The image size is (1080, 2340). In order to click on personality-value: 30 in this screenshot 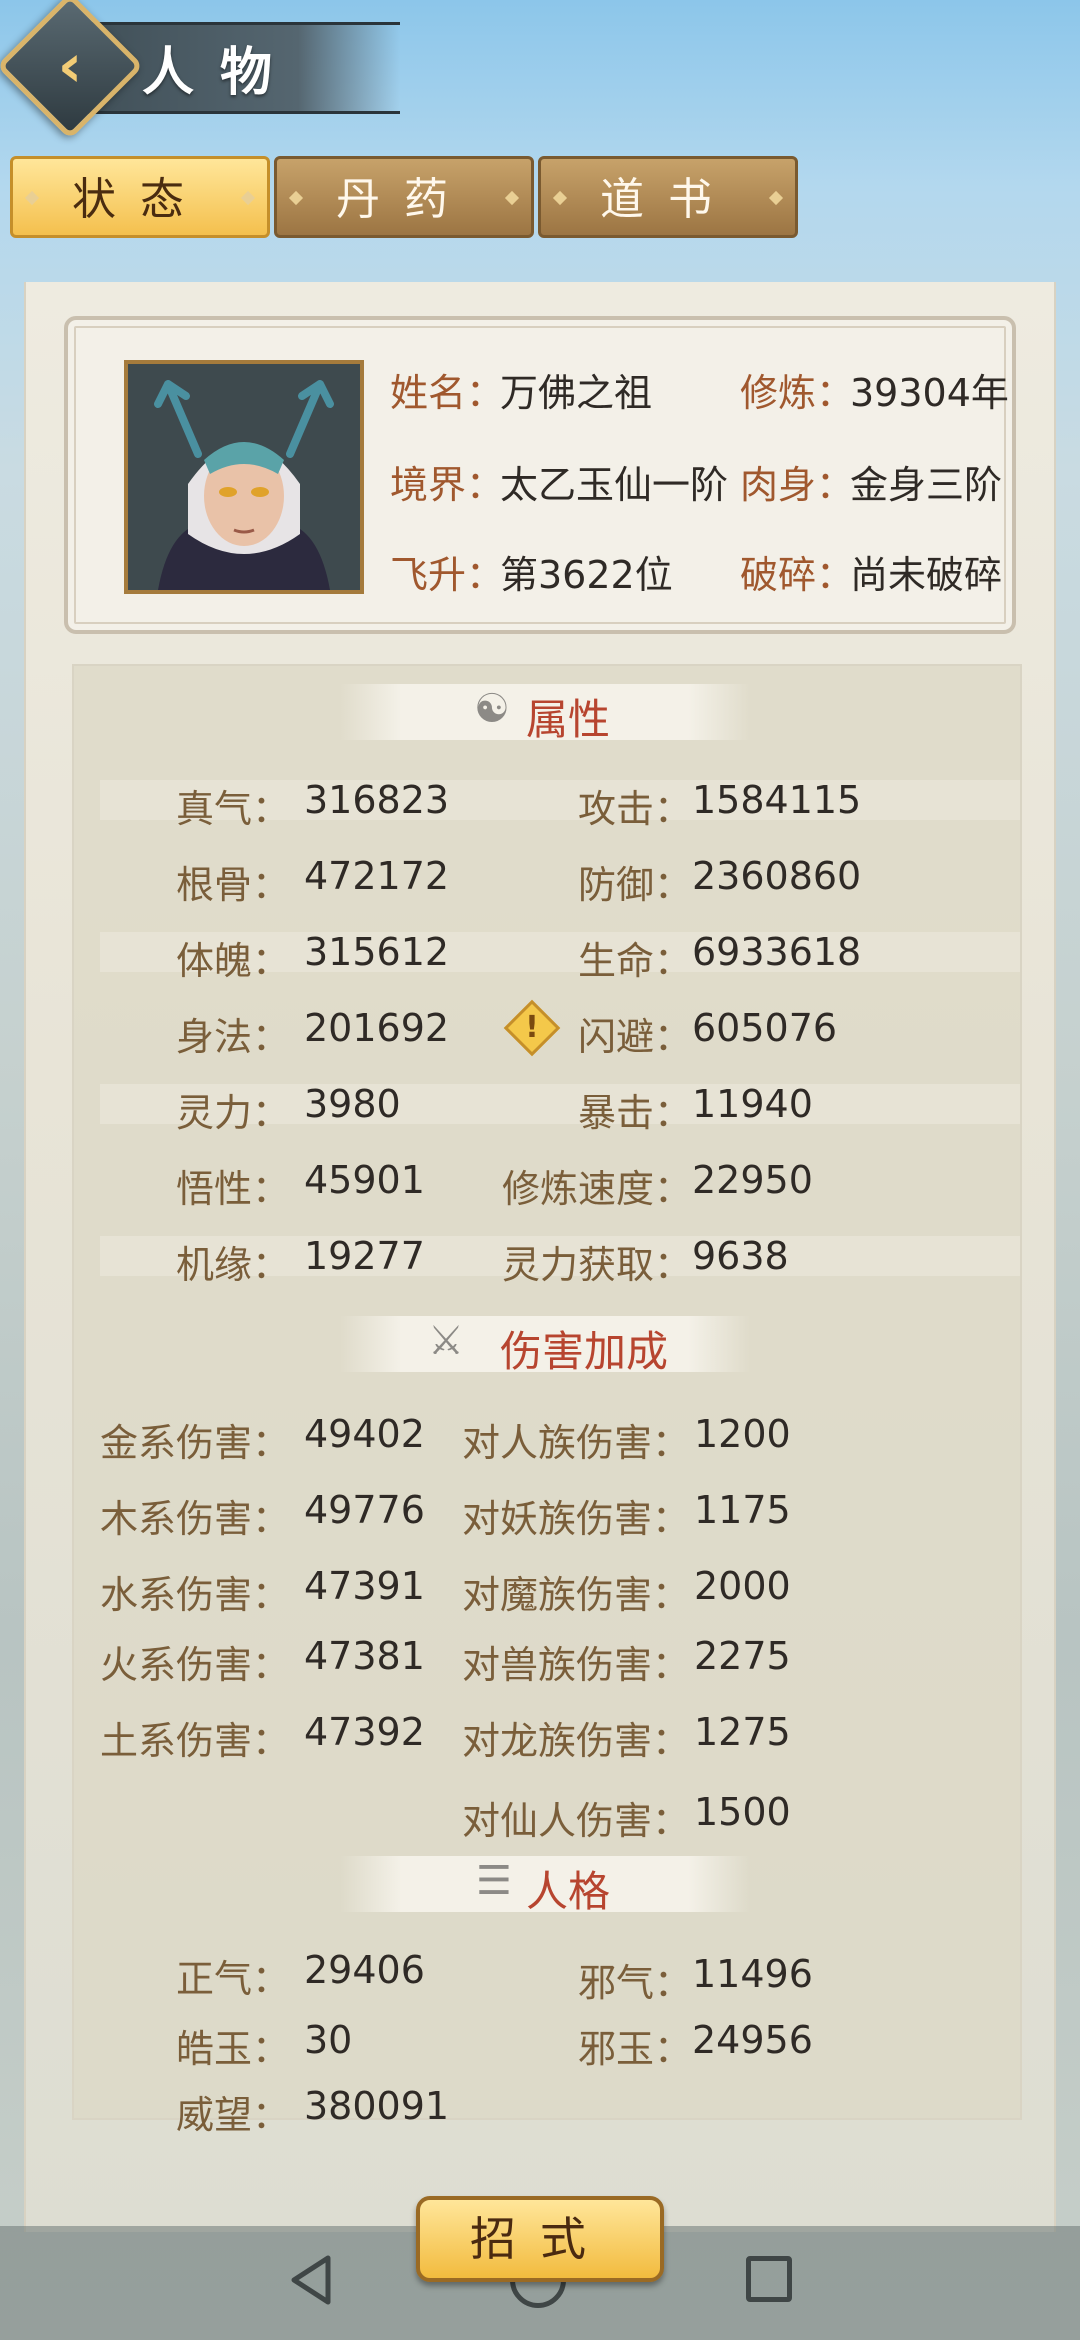, I will do `click(328, 2040)`.